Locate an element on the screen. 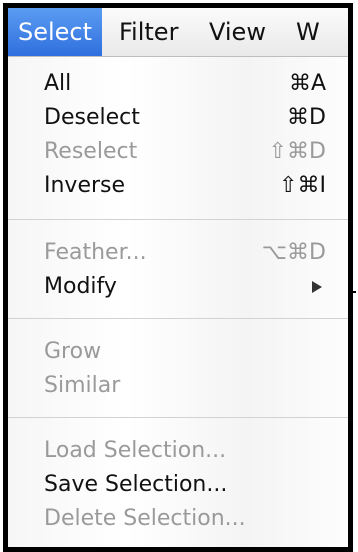 This screenshot has height=552, width=358. menu-item-reselect: Reselect ⇧⌘D is located at coordinates (178, 152).